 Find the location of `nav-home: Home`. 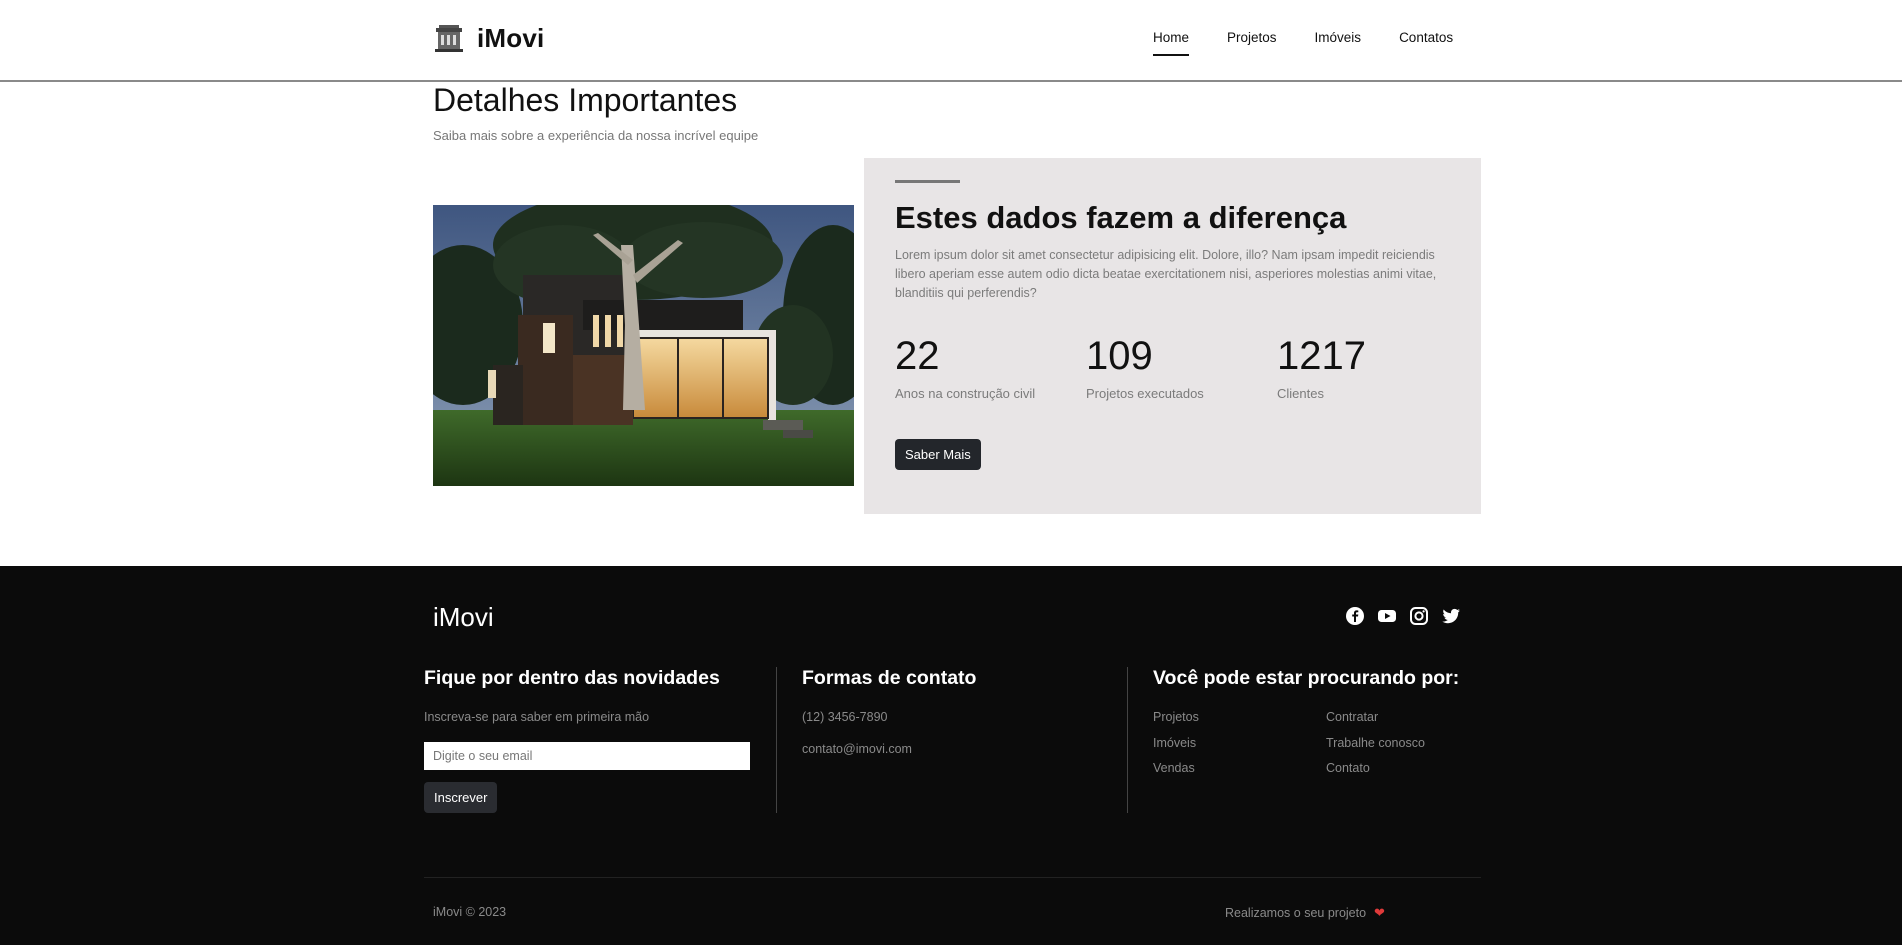

nav-home: Home is located at coordinates (1171, 43).